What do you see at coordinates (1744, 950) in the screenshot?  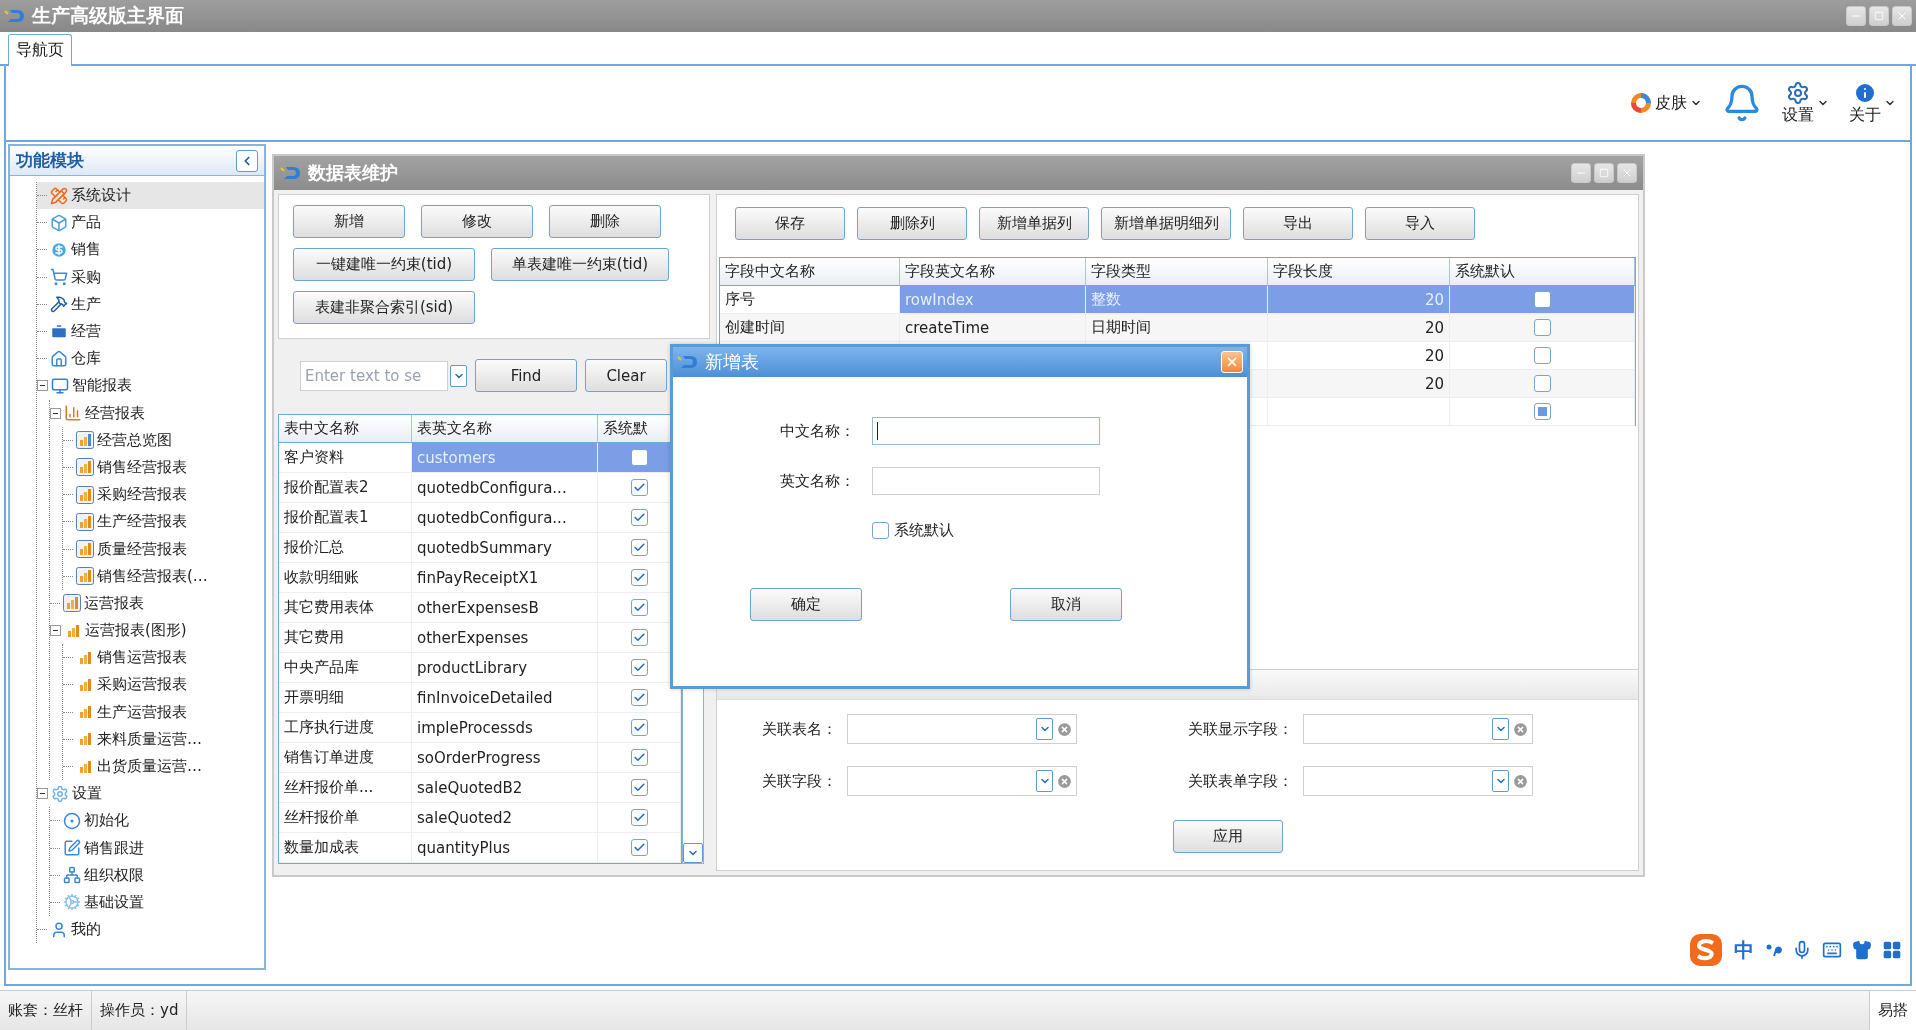 I see `input-mode: 中` at bounding box center [1744, 950].